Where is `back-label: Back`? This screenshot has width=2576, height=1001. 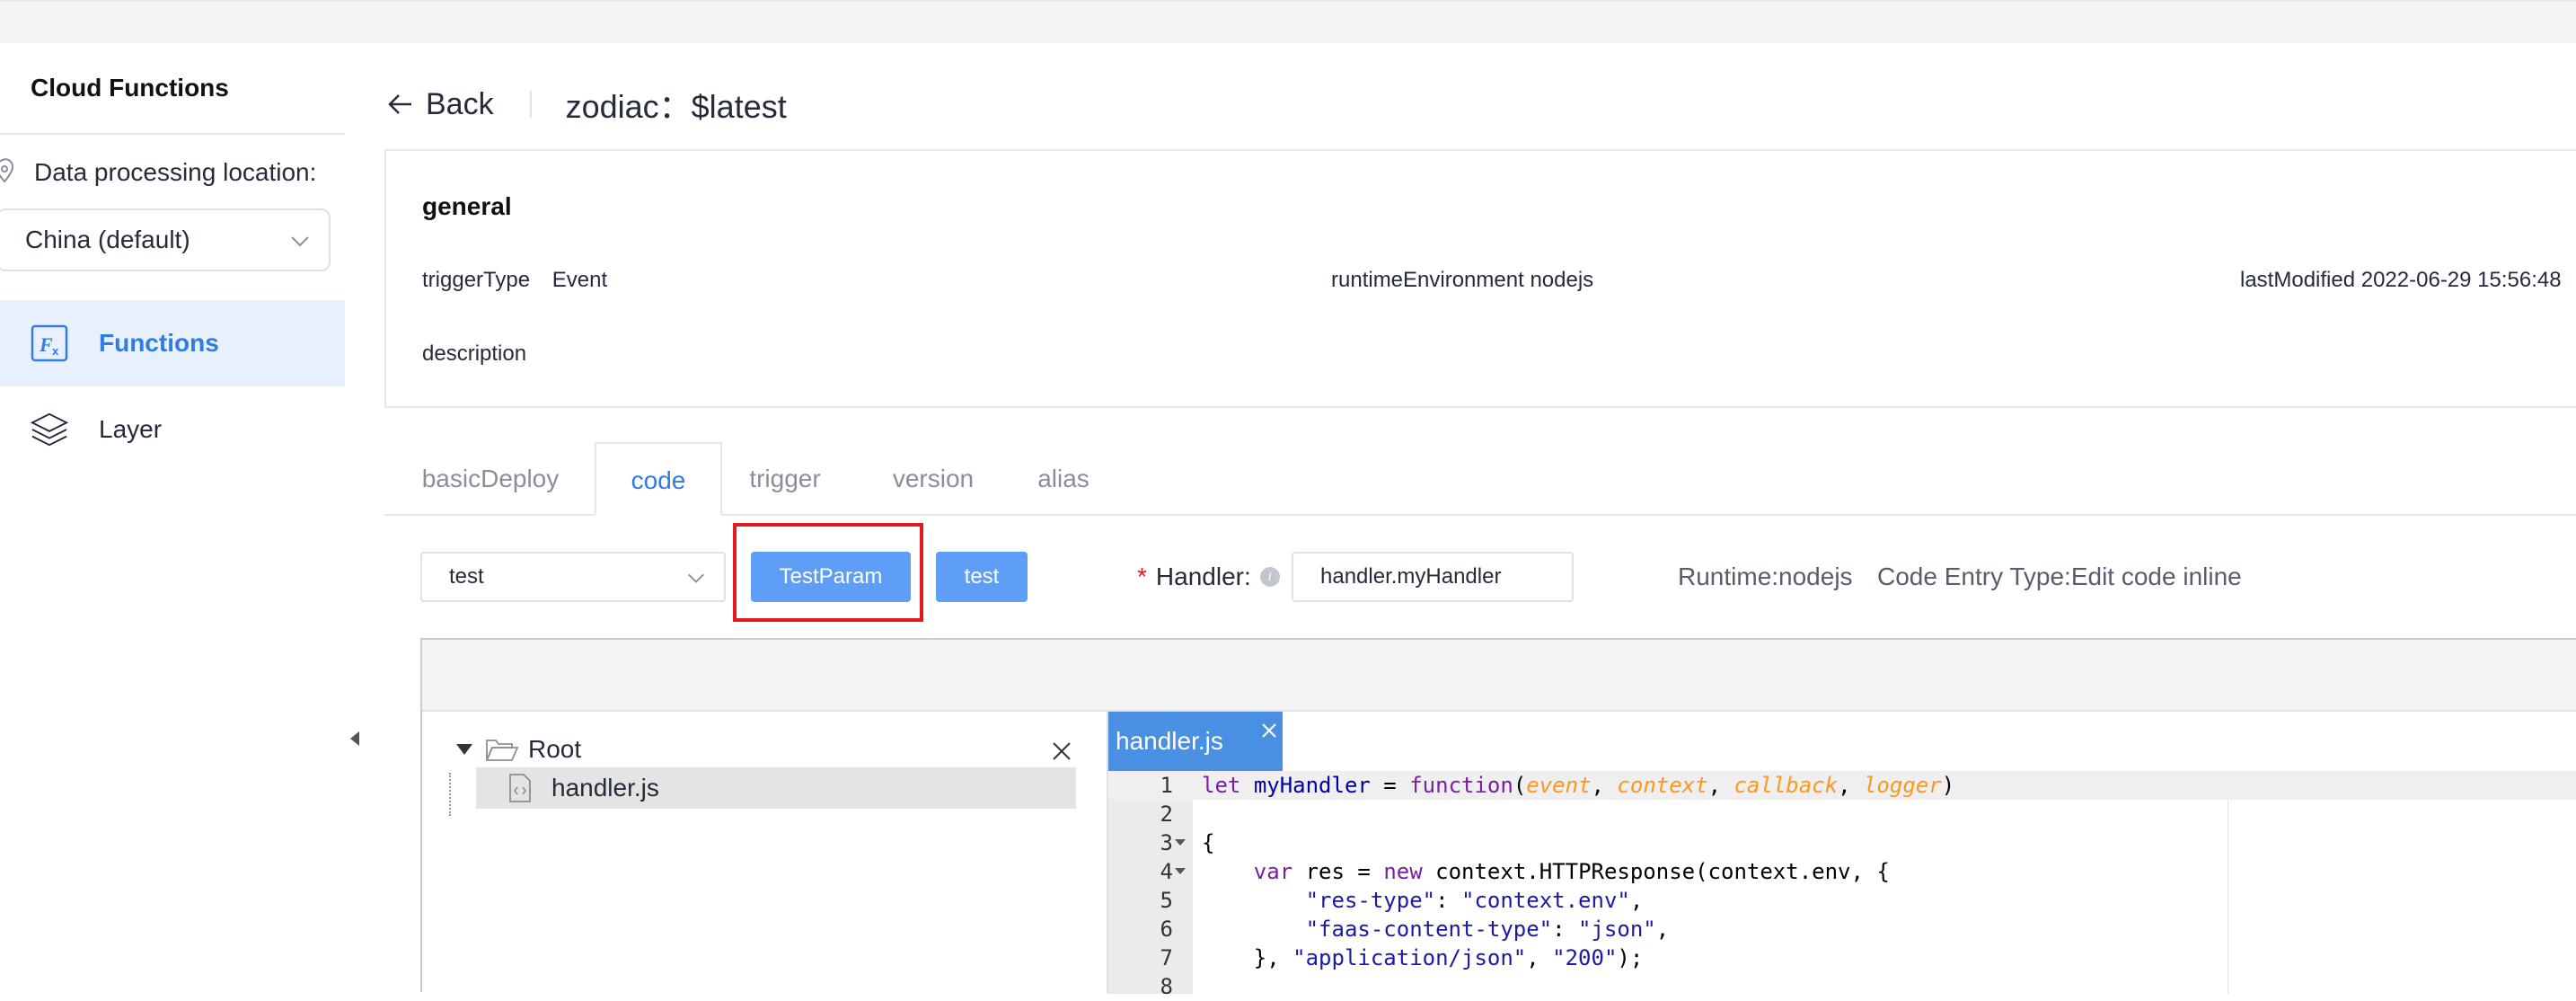 back-label: Back is located at coordinates (460, 103).